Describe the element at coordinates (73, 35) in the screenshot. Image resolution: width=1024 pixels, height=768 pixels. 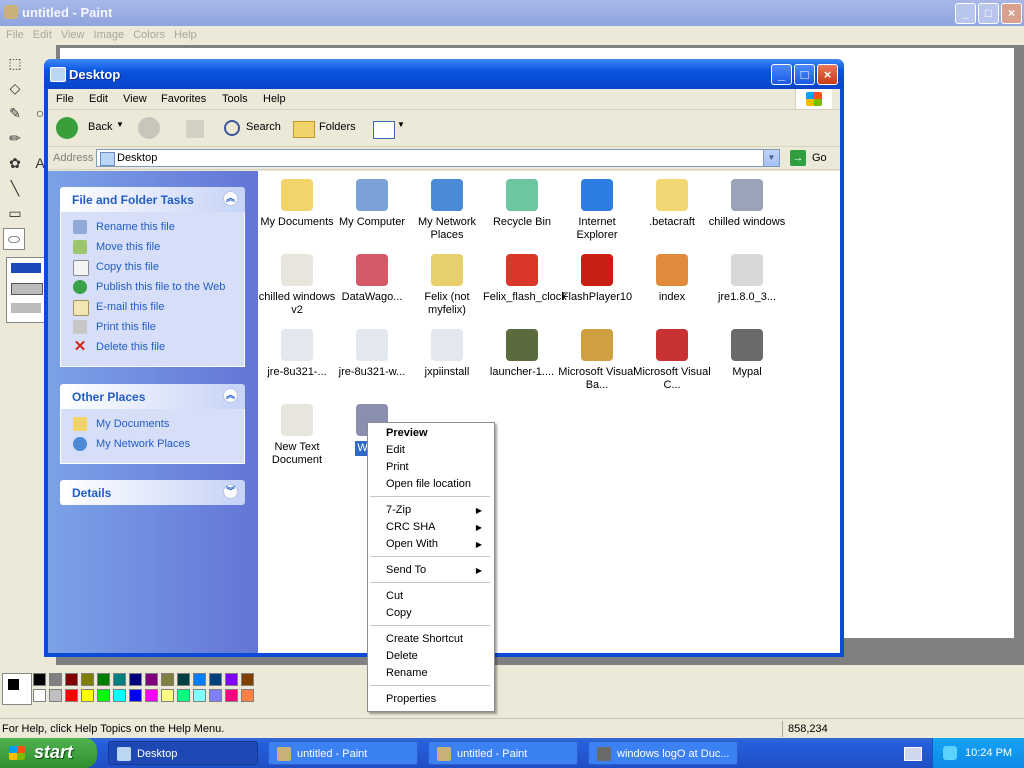
I see `paint-menu-view: View` at that location.